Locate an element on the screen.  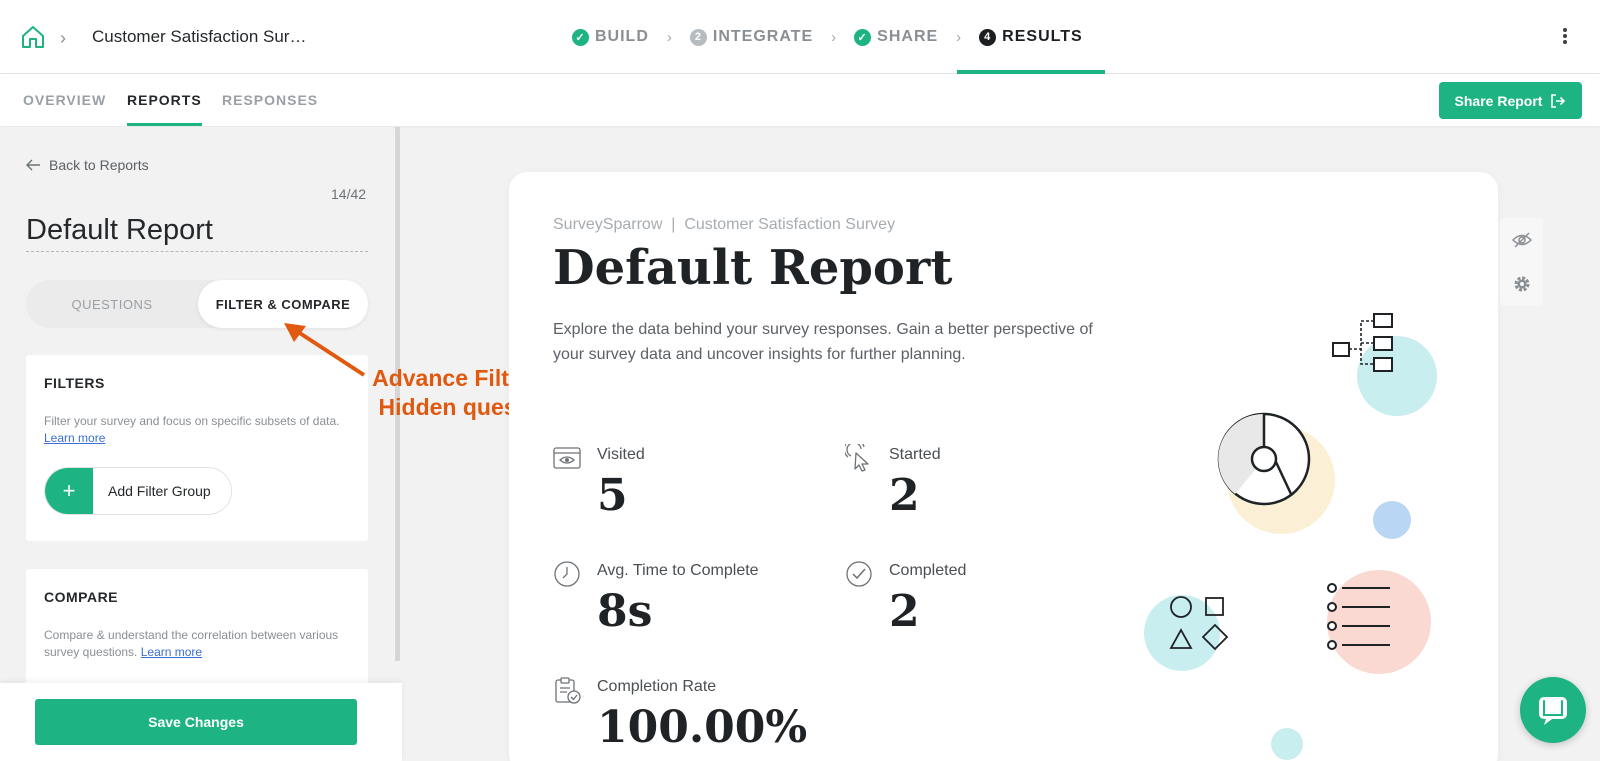
sidebar-footer: Save Changes is located at coordinates (201, 722).